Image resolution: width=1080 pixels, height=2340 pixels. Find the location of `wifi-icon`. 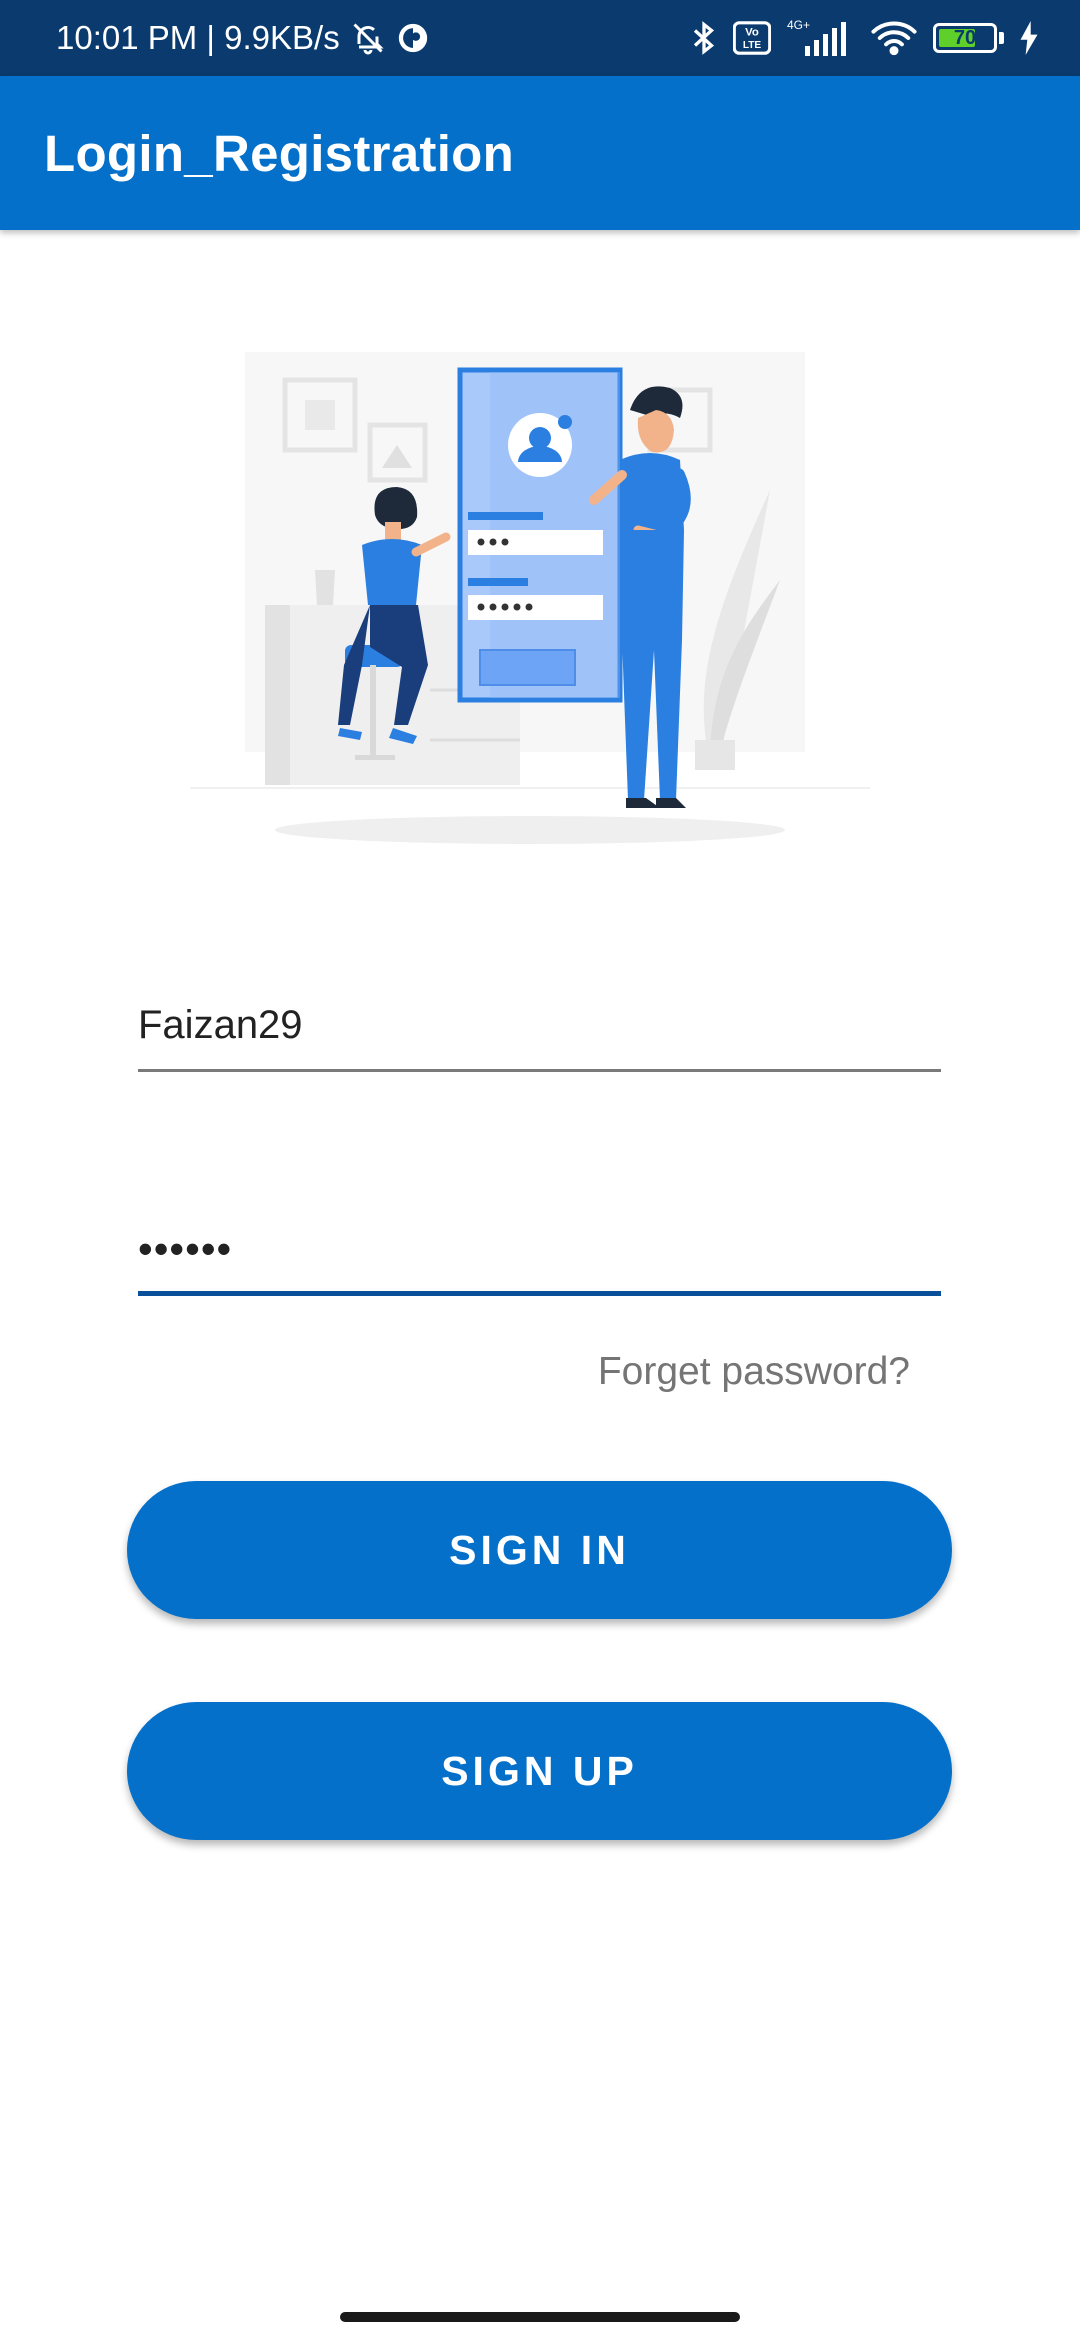

wifi-icon is located at coordinates (894, 38).